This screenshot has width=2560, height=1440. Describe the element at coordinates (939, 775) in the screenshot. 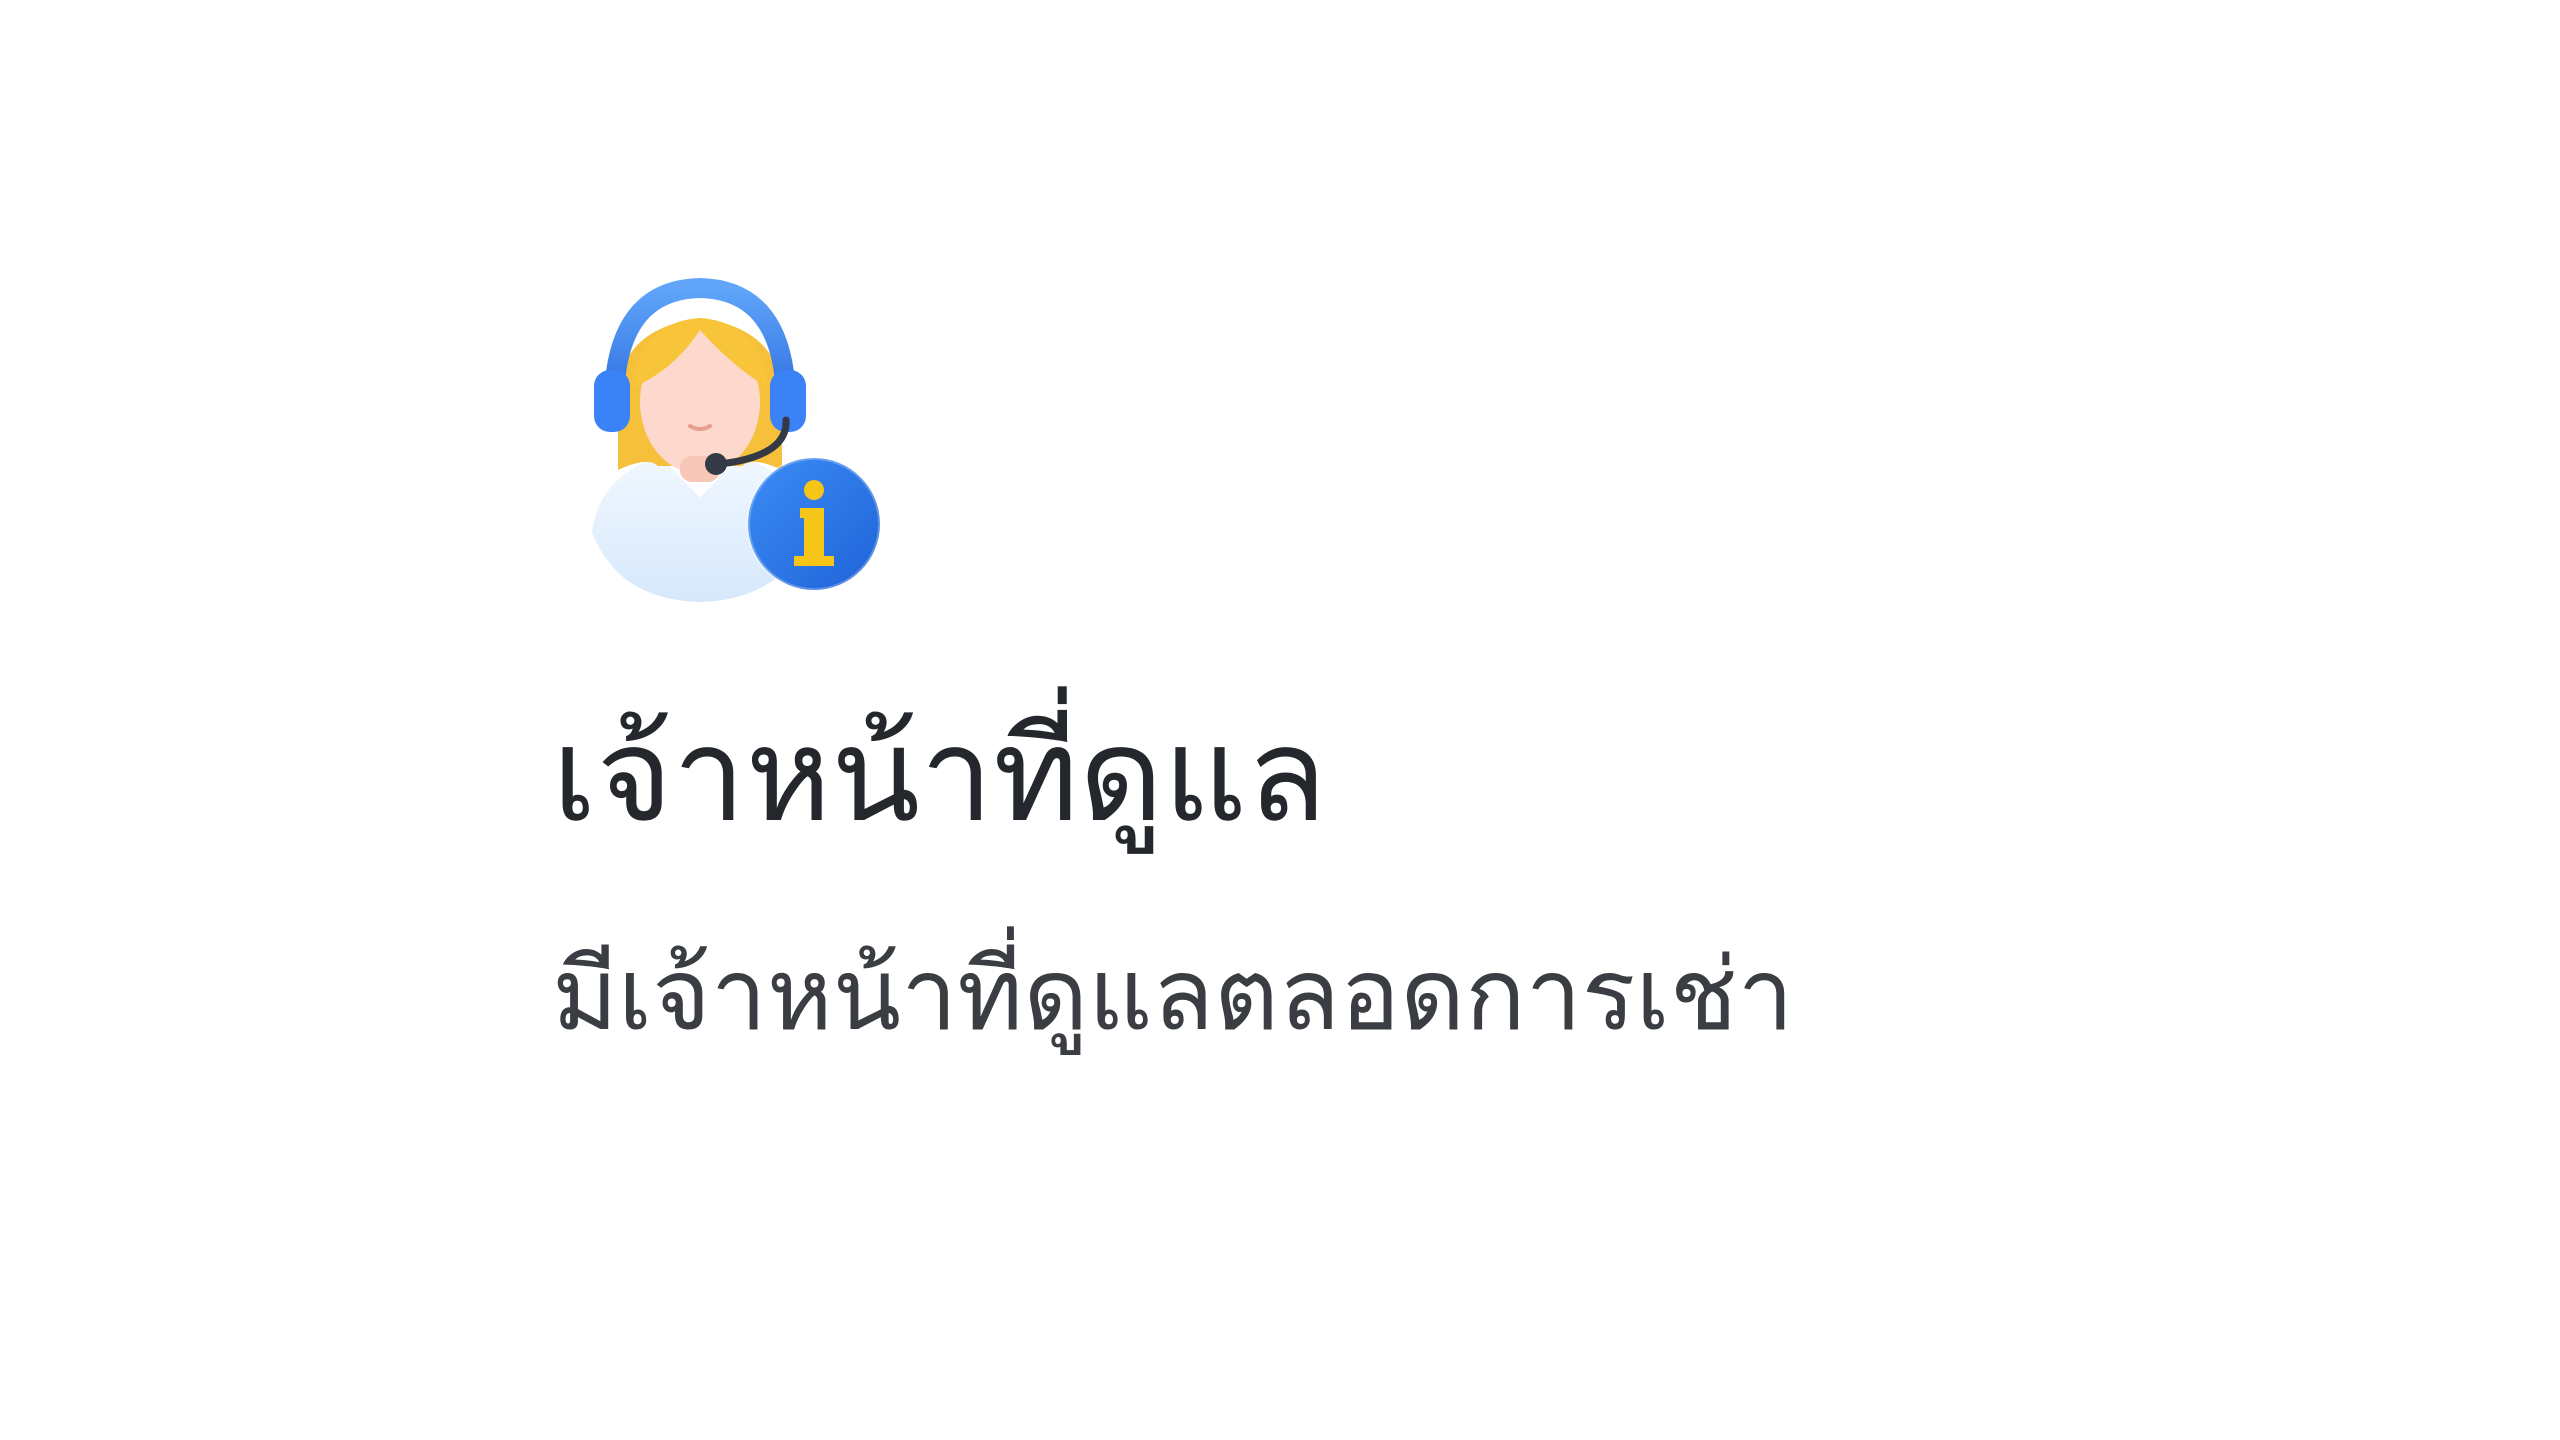

I see `feature-title: เจ้าหน้าที่ดูแล` at that location.